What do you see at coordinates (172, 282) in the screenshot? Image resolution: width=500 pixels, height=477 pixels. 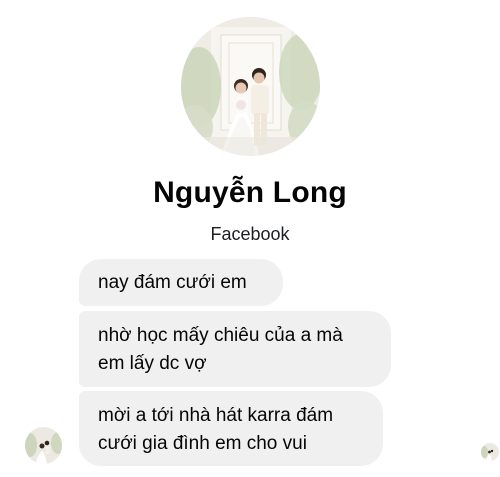 I see `message-text: nay đám cưới em` at bounding box center [172, 282].